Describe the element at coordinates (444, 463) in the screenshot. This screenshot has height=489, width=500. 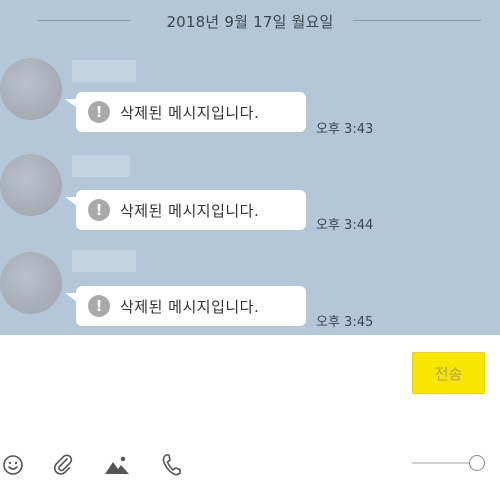
I see `opacity-slider-track` at that location.